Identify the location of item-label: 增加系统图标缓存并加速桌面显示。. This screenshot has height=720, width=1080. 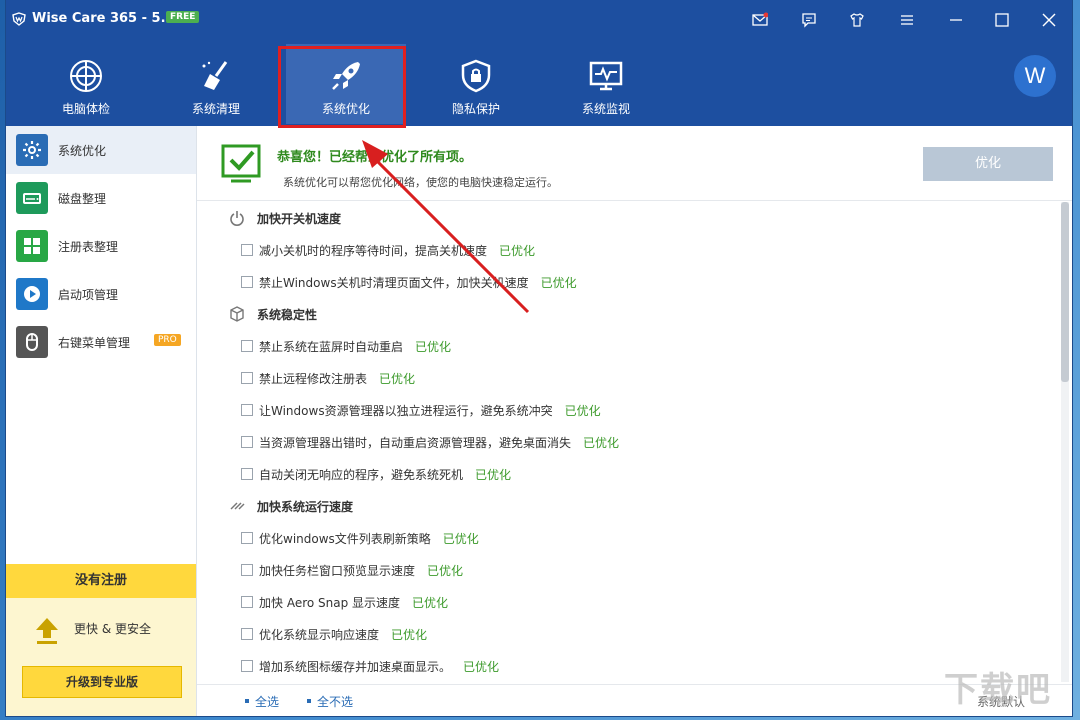
(355, 666).